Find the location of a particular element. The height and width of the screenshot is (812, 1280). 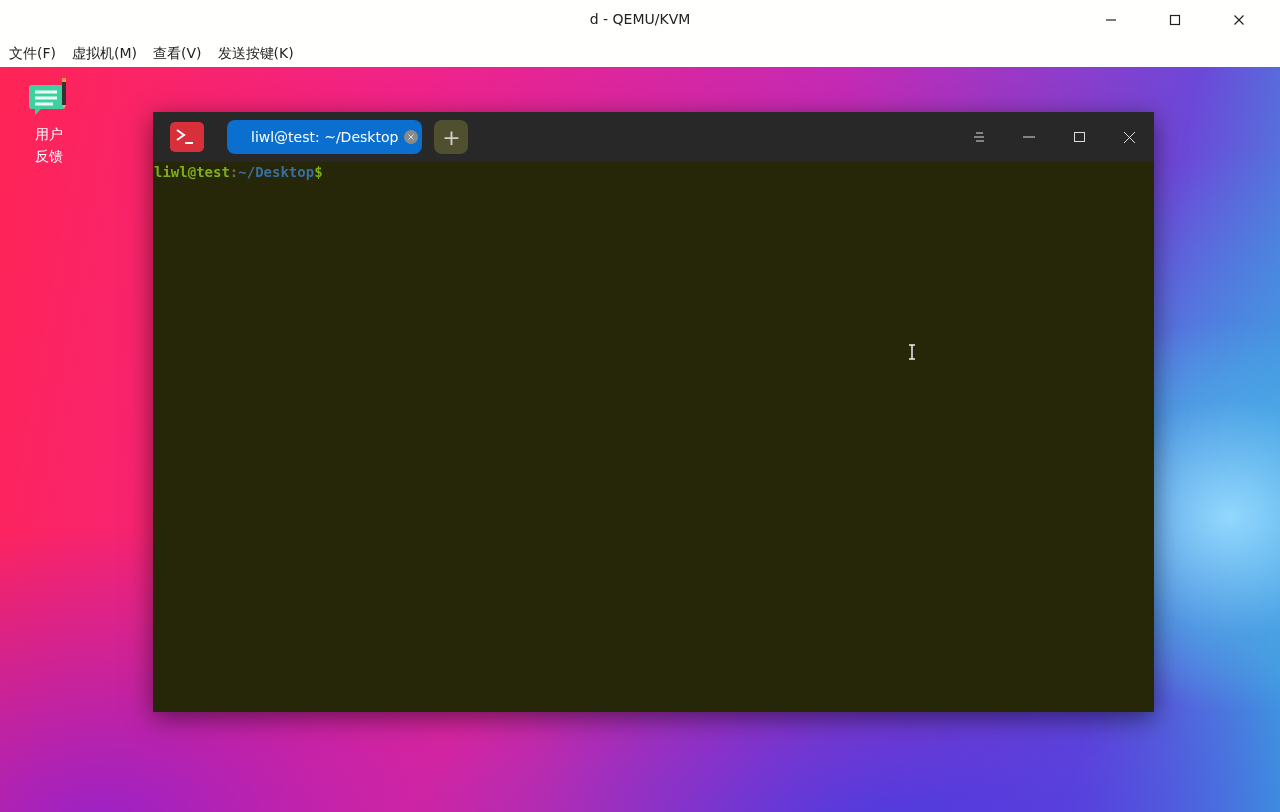

terminal-prompt: liwl@test:~/Desktop$ is located at coordinates (238, 172).